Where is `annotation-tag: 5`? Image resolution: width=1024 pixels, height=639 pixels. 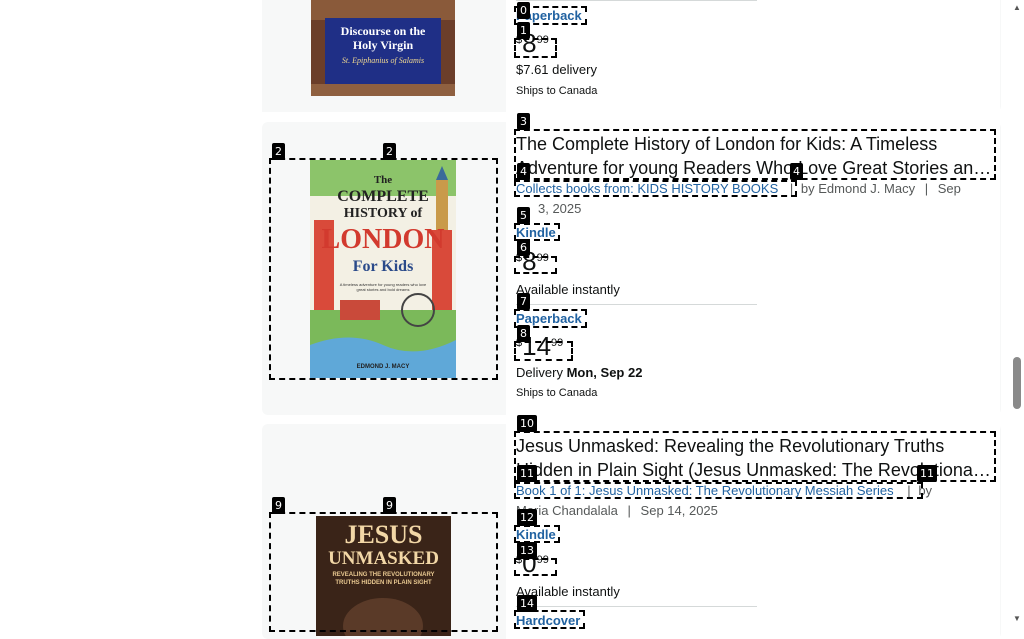 annotation-tag: 5 is located at coordinates (523, 215).